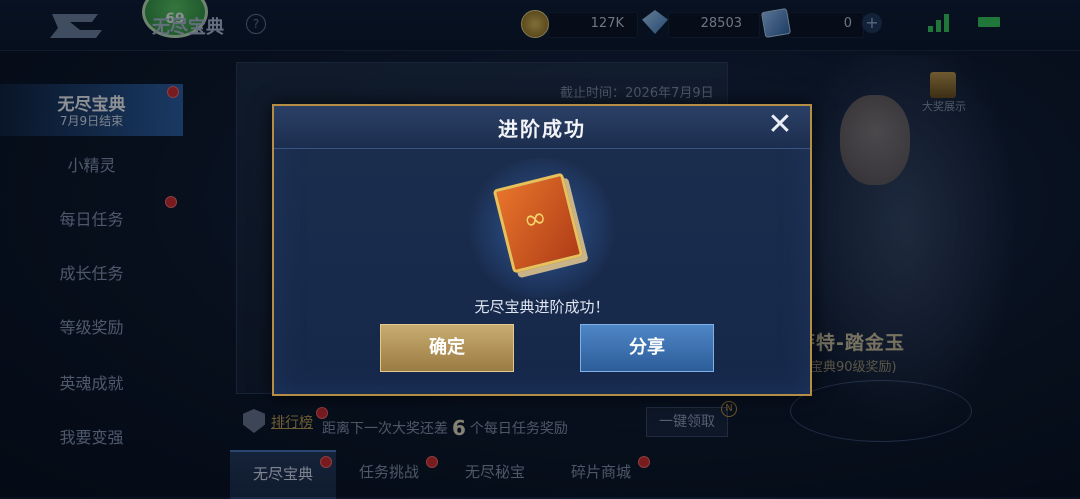 The height and width of the screenshot is (499, 1080). I want to click on confirm-button: 确定, so click(447, 348).